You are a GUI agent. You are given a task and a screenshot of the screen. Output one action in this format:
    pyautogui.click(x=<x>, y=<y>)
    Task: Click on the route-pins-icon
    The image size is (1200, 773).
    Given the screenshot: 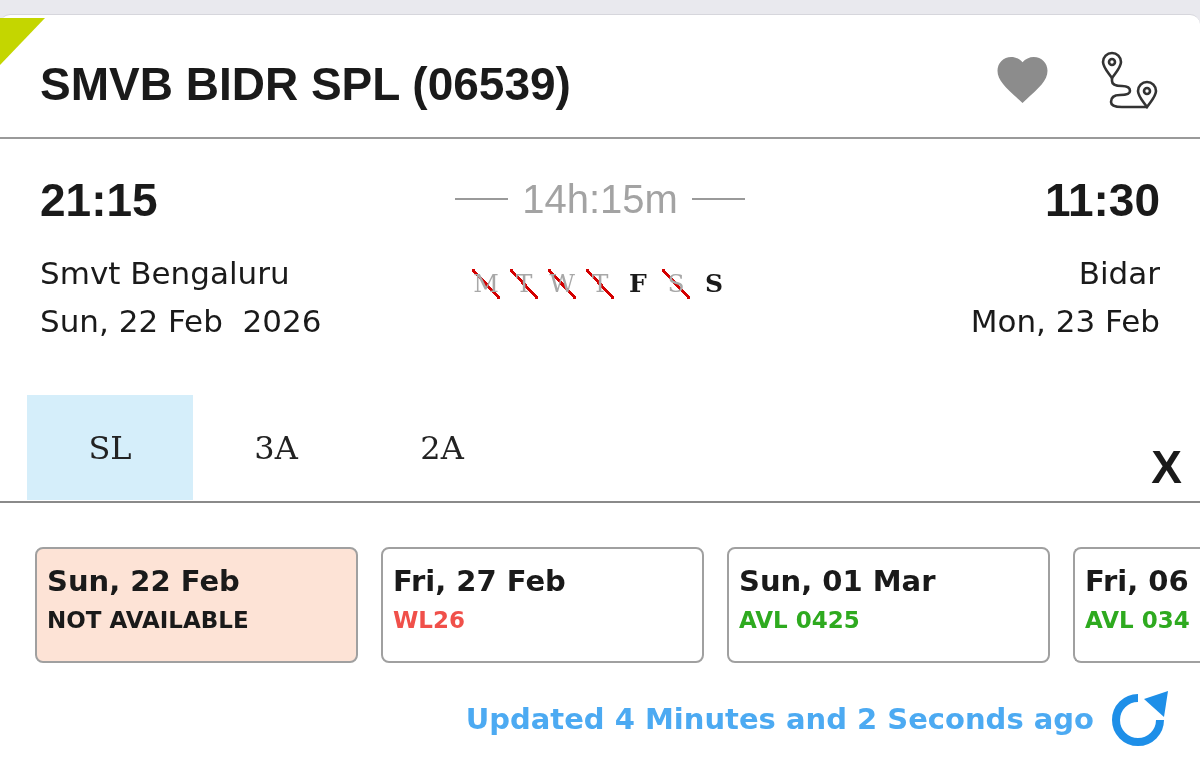 What is the action you would take?
    pyautogui.click(x=1130, y=80)
    